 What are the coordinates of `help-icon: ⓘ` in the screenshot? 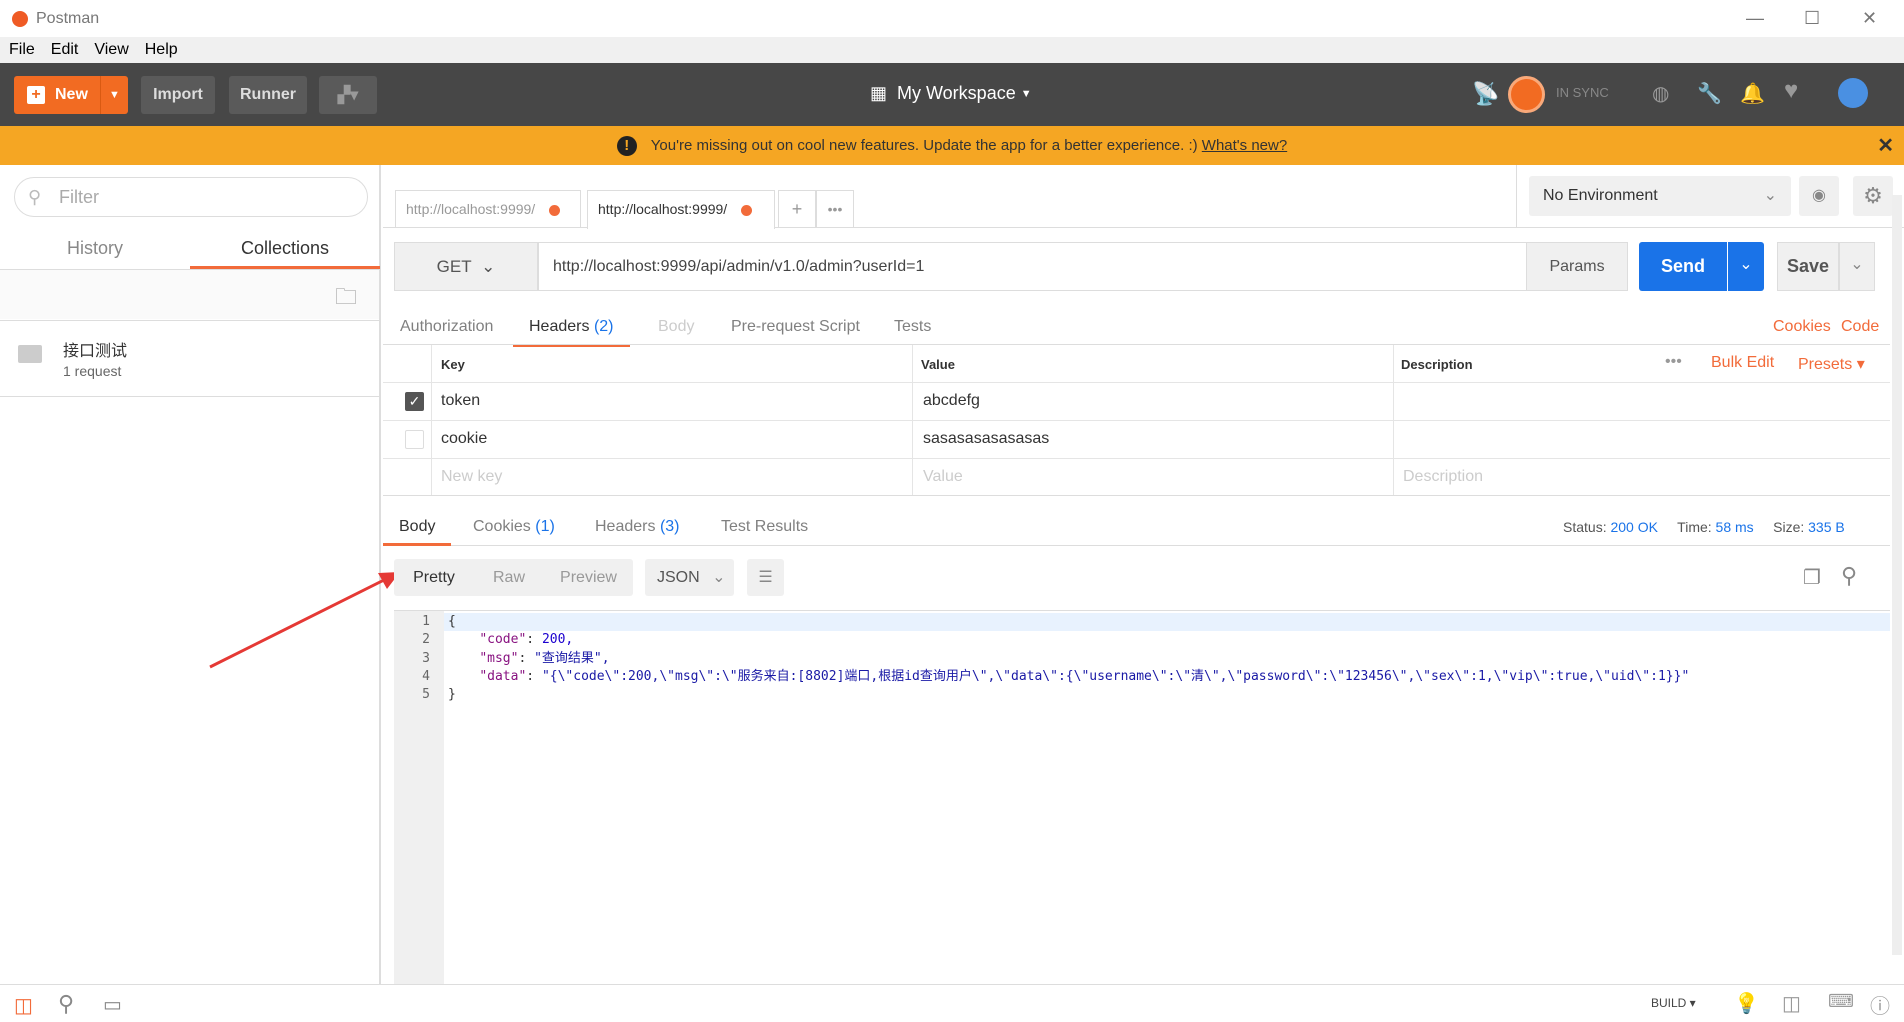 It's located at (1880, 1004).